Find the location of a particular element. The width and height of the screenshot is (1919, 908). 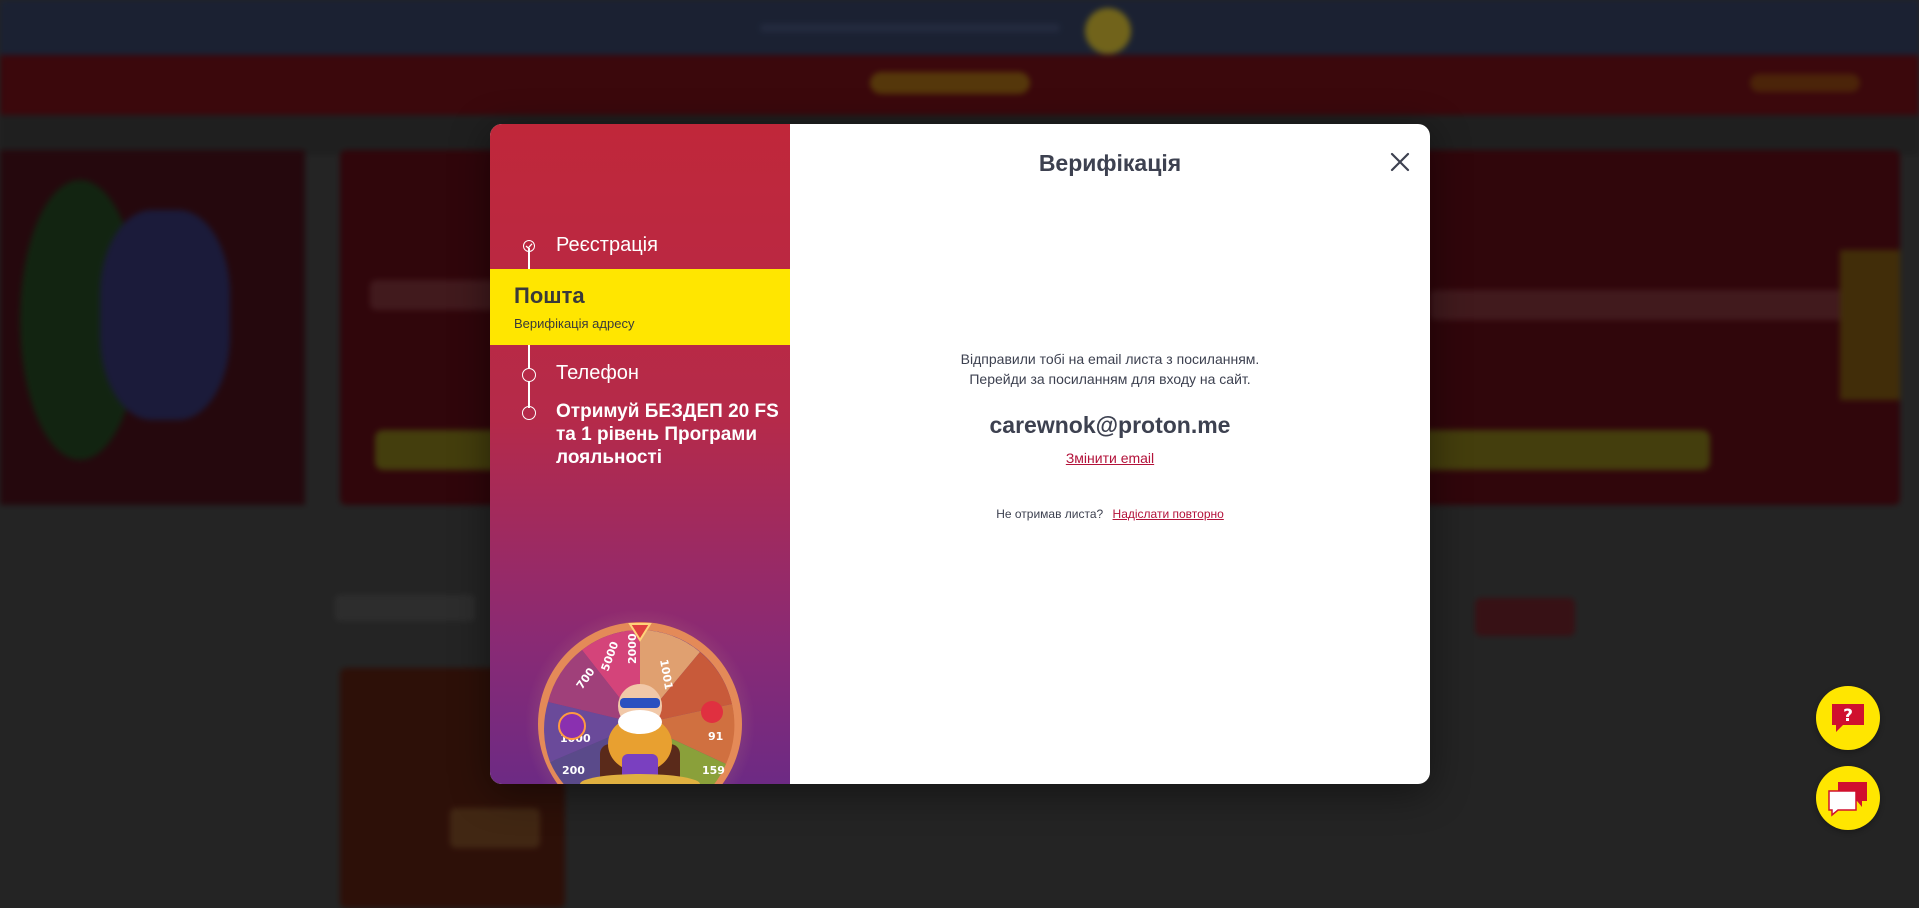

wheel-label: 91 is located at coordinates (715, 736).